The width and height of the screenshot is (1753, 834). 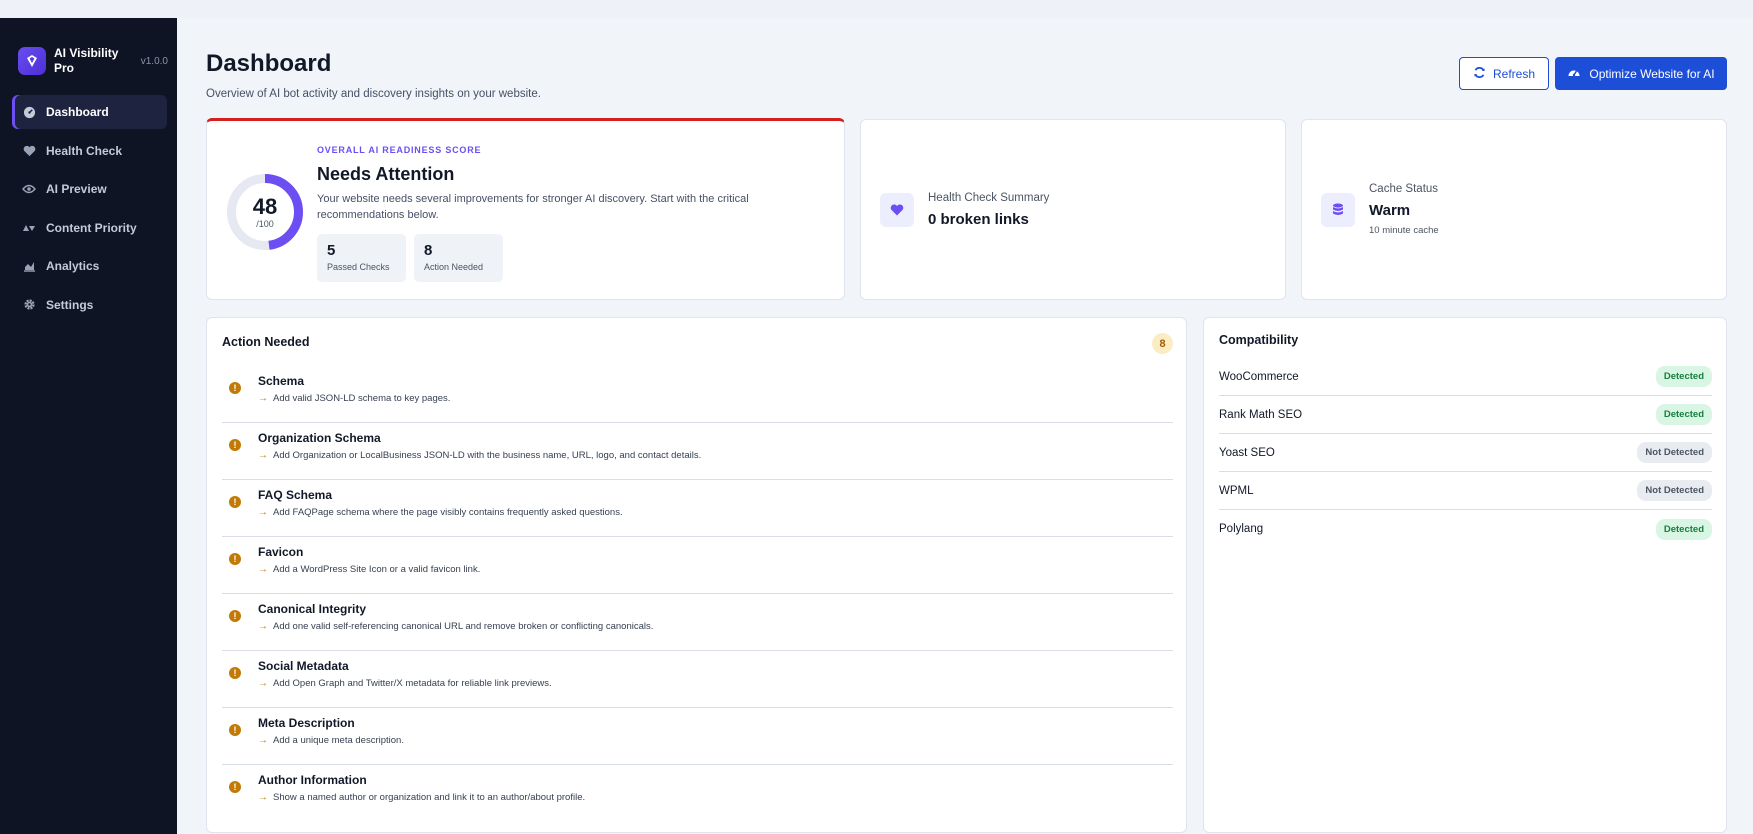 I want to click on passed-count: 5, so click(x=331, y=250).